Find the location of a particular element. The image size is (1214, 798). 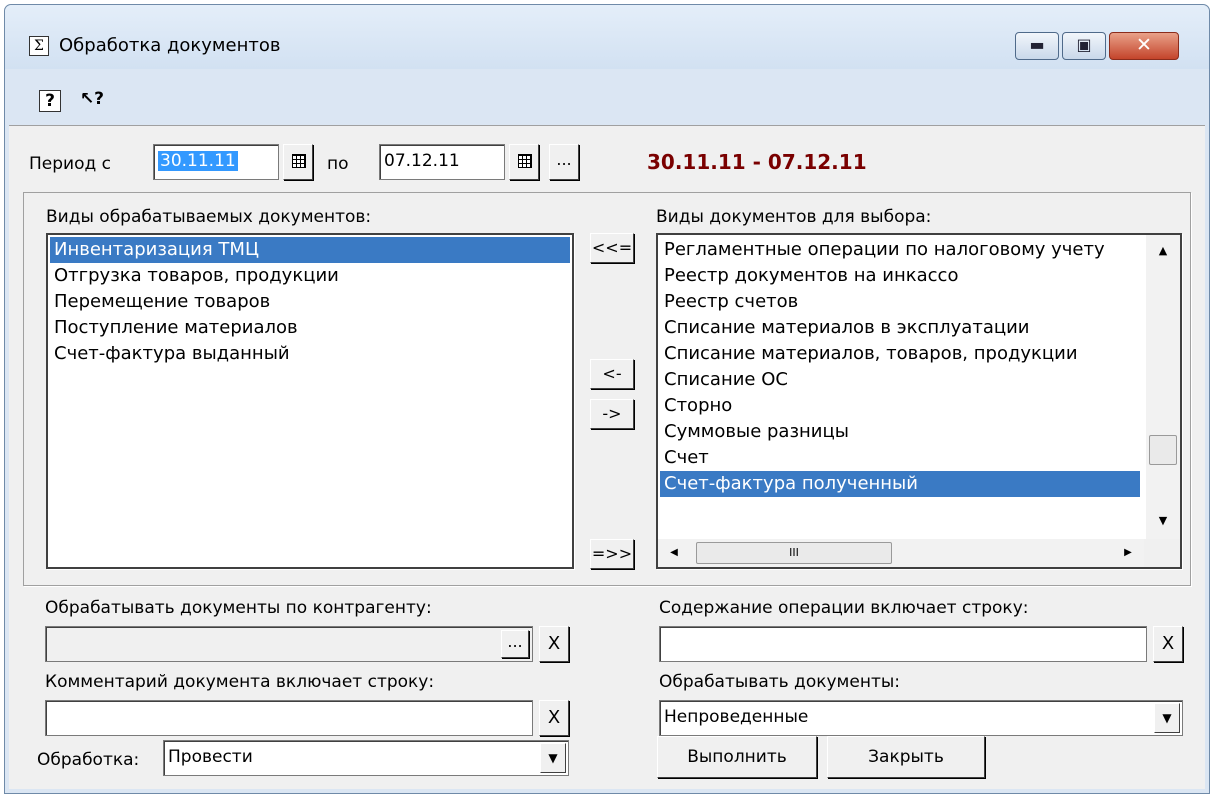

period-from-label: Период с is located at coordinates (70, 164).